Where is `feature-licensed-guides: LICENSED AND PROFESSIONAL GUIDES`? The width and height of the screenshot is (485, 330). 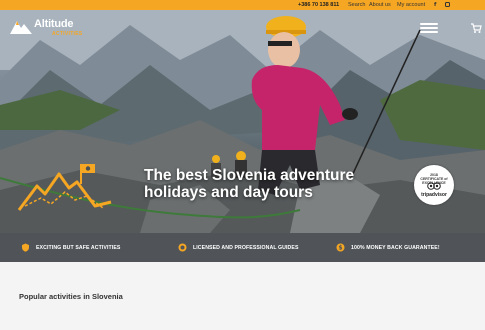 feature-licensed-guides: LICENSED AND PROFESSIONAL GUIDES is located at coordinates (238, 247).